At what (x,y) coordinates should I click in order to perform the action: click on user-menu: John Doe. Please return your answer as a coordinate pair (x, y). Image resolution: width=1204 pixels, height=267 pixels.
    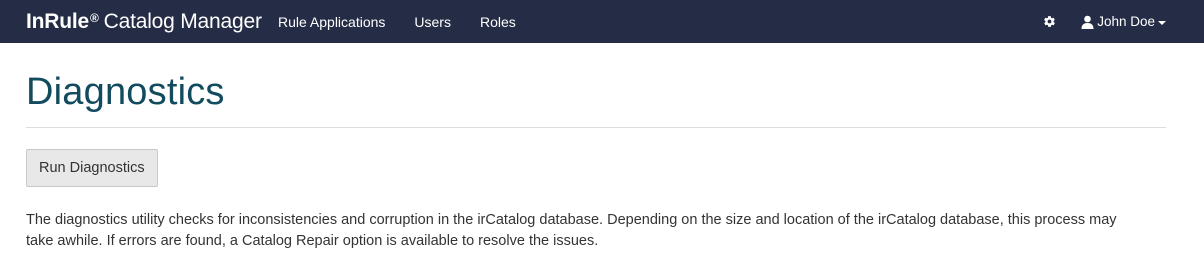
    Looking at the image, I should click on (1123, 21).